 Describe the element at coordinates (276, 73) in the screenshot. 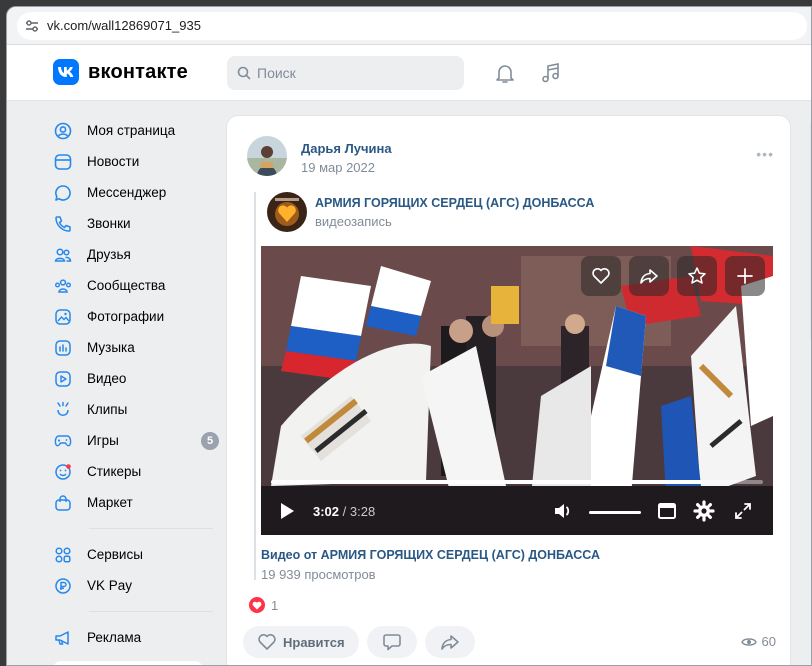

I see `search-placeholder: Поиск` at that location.